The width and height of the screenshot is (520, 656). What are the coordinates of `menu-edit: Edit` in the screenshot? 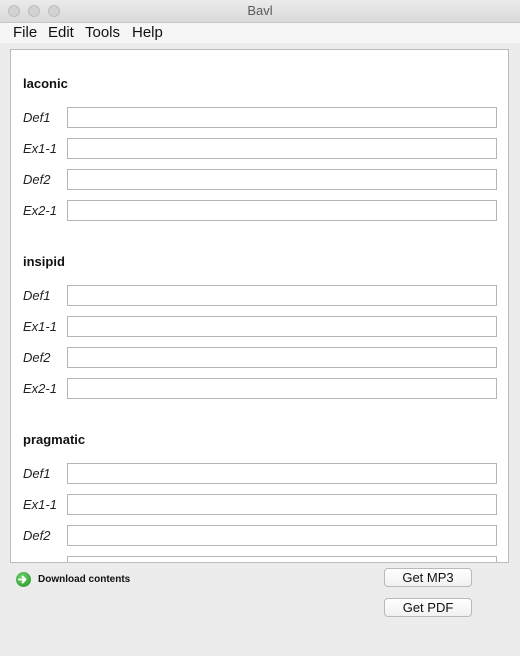 It's located at (61, 32).